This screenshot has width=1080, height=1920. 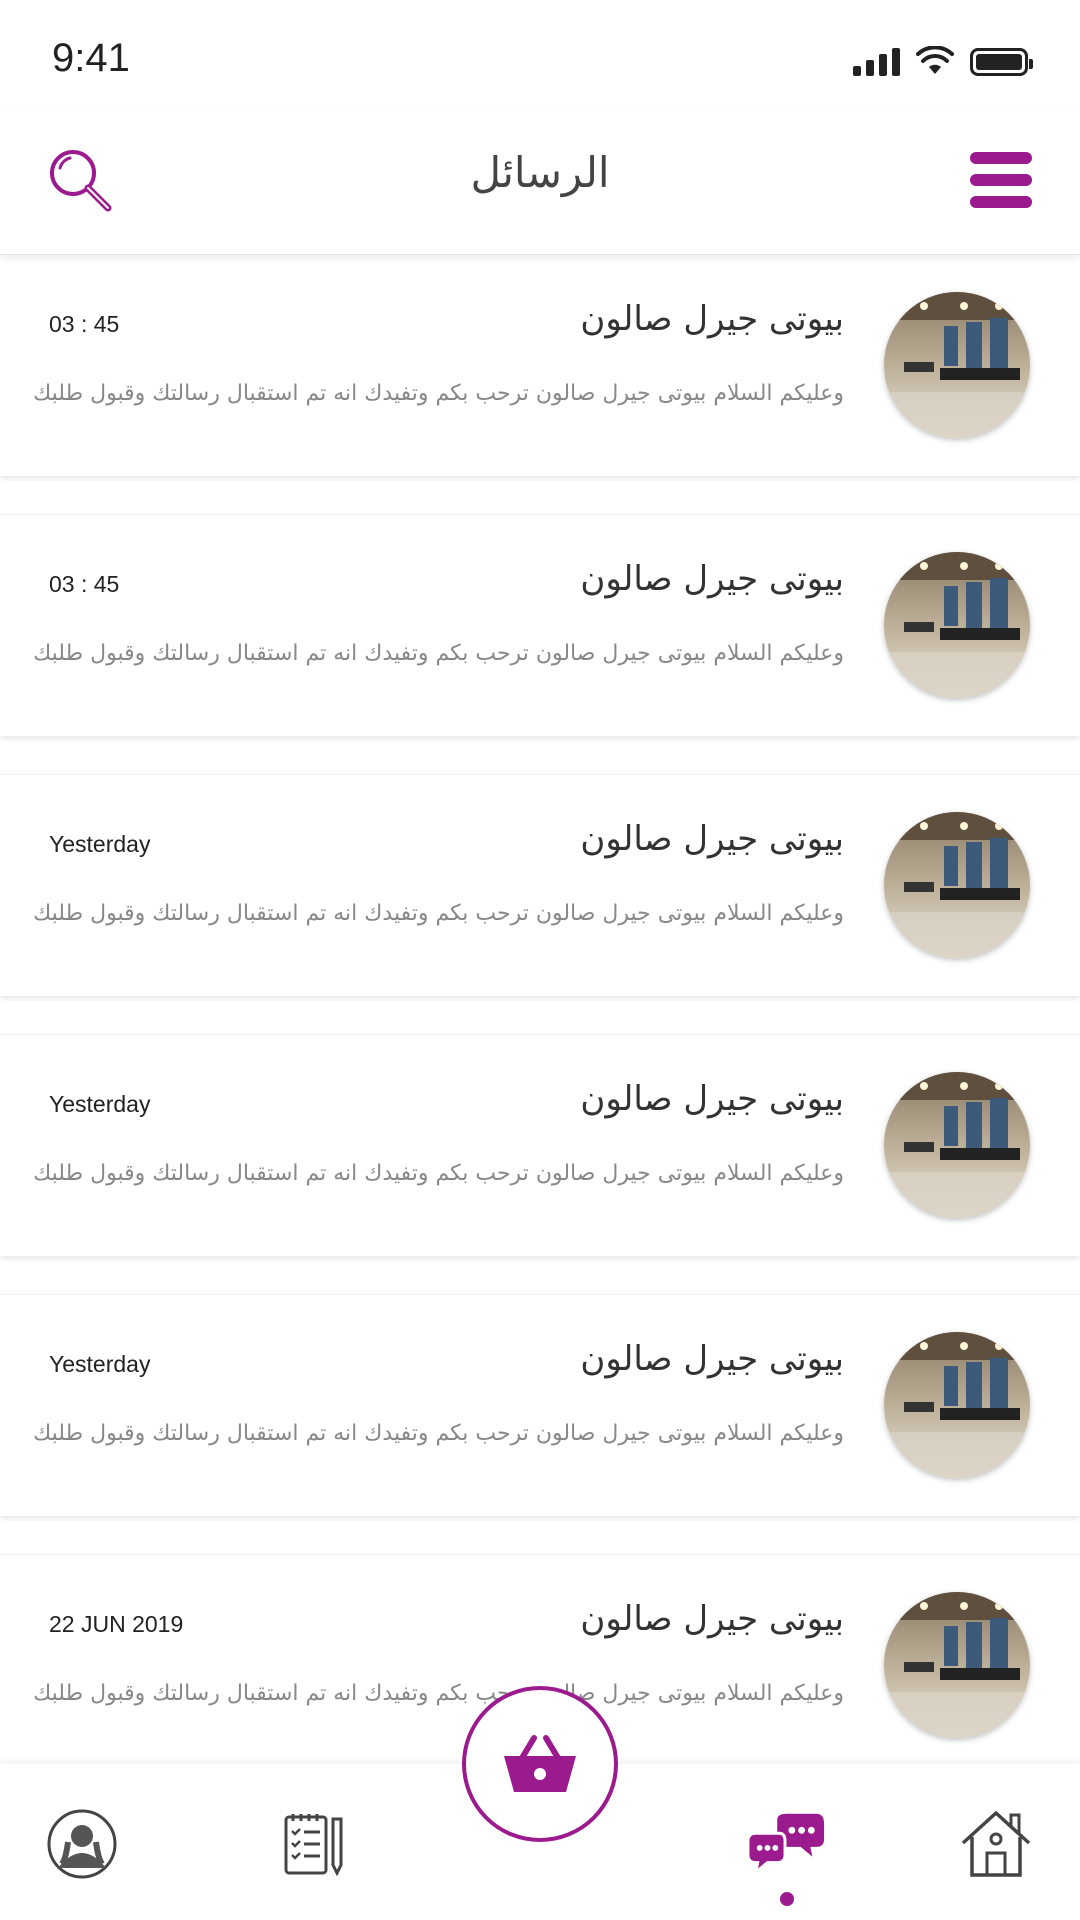 I want to click on home-icon, so click(x=996, y=1844).